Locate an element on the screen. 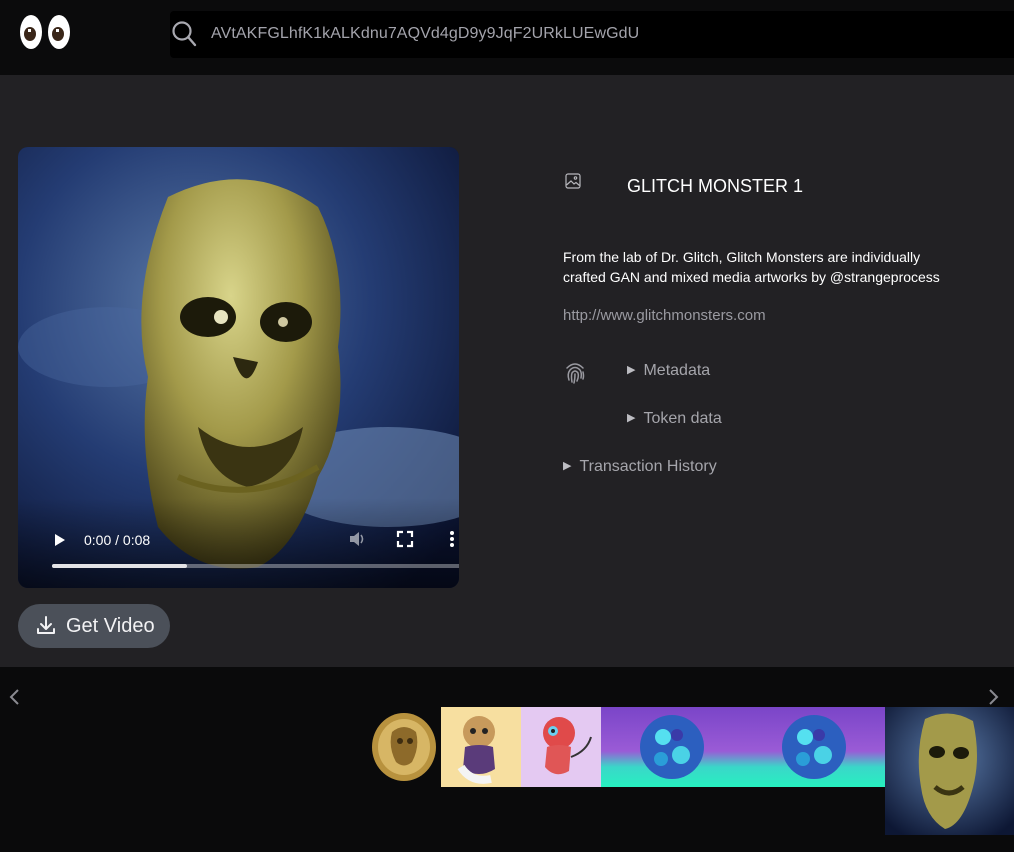 This screenshot has height=852, width=1014. transaction-history-label: Transaction History is located at coordinates (648, 466).